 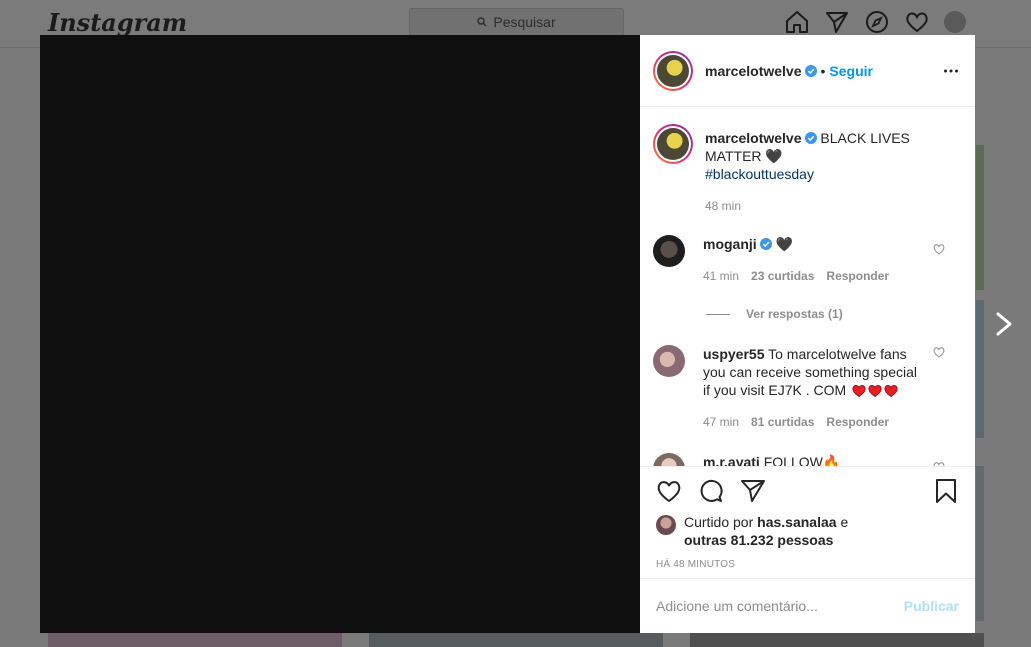 I want to click on search-bar: Pesquisar, so click(x=516, y=22).